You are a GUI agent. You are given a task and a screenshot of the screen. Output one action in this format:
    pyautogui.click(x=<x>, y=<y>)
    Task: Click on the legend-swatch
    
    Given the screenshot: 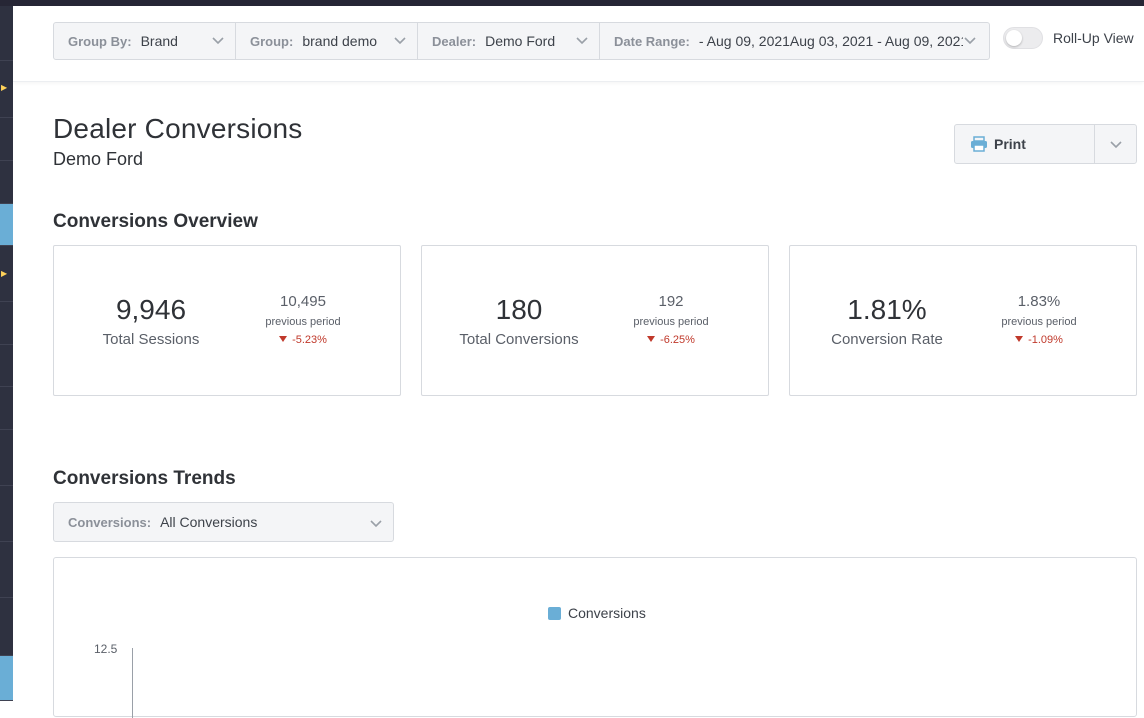 What is the action you would take?
    pyautogui.click(x=554, y=613)
    